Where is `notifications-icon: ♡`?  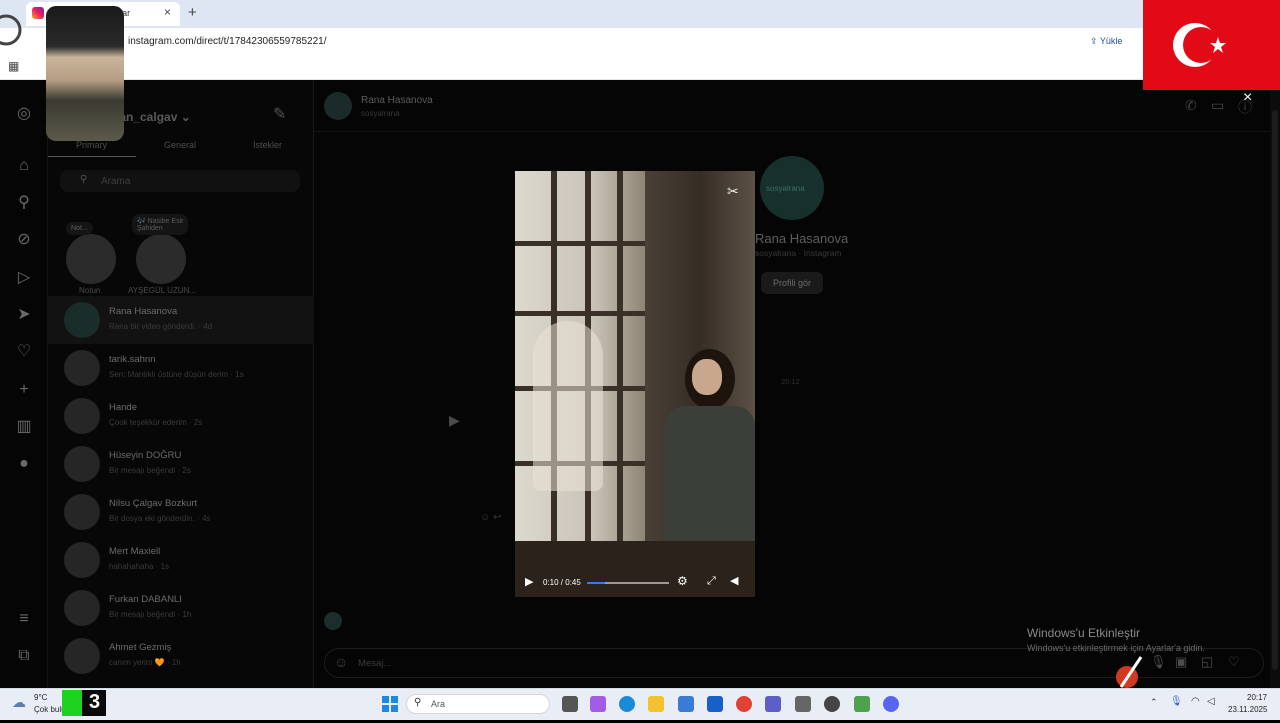 notifications-icon: ♡ is located at coordinates (24, 352).